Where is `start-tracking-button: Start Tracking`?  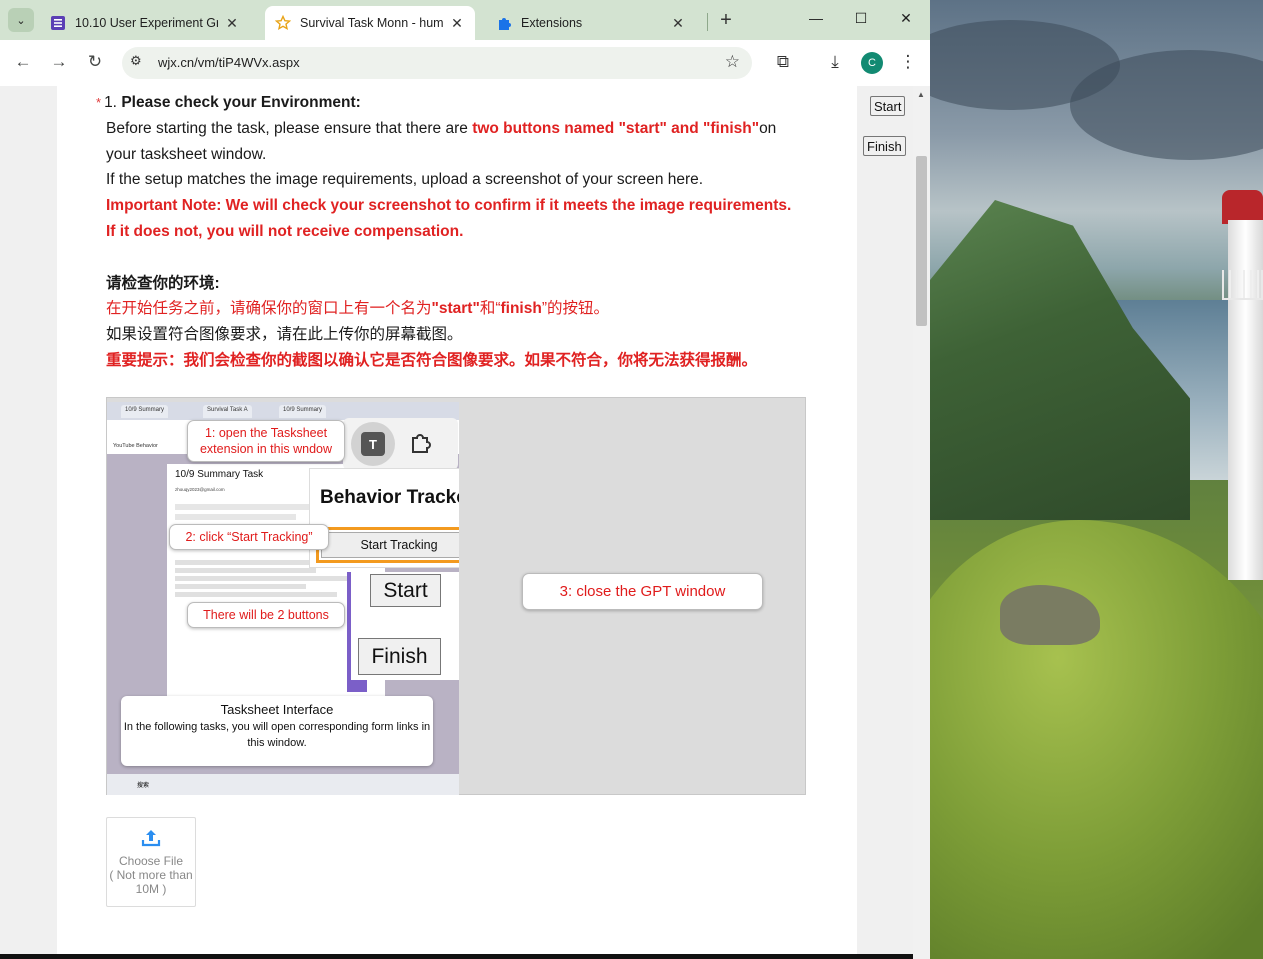 start-tracking-button: Start Tracking is located at coordinates (390, 545).